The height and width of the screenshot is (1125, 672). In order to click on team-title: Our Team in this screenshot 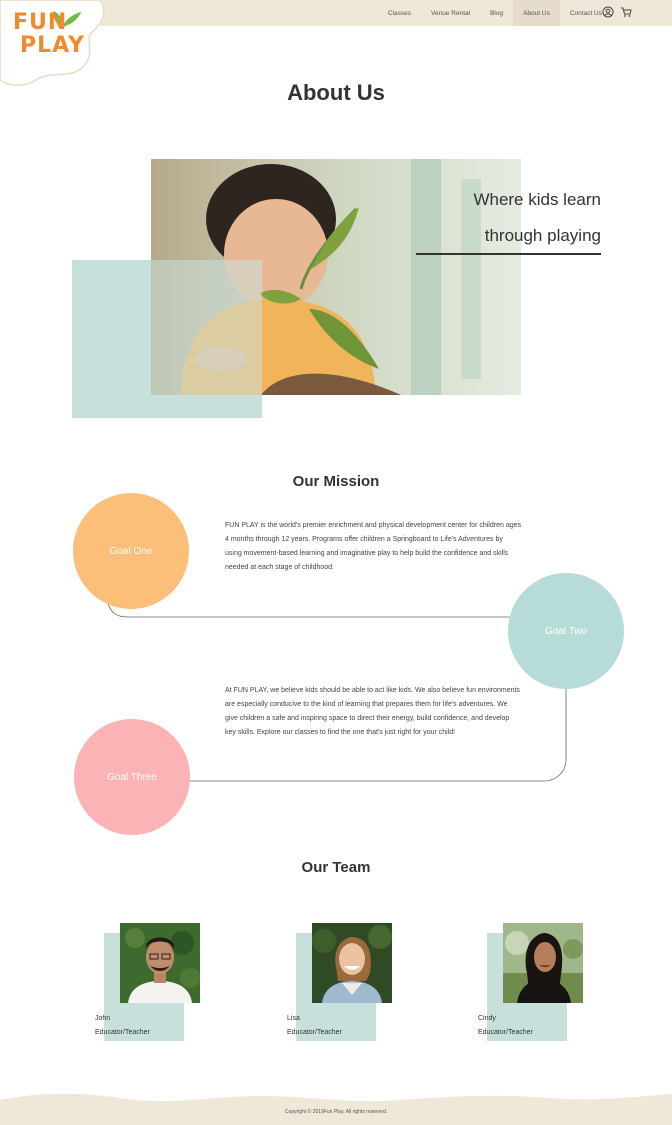, I will do `click(336, 867)`.